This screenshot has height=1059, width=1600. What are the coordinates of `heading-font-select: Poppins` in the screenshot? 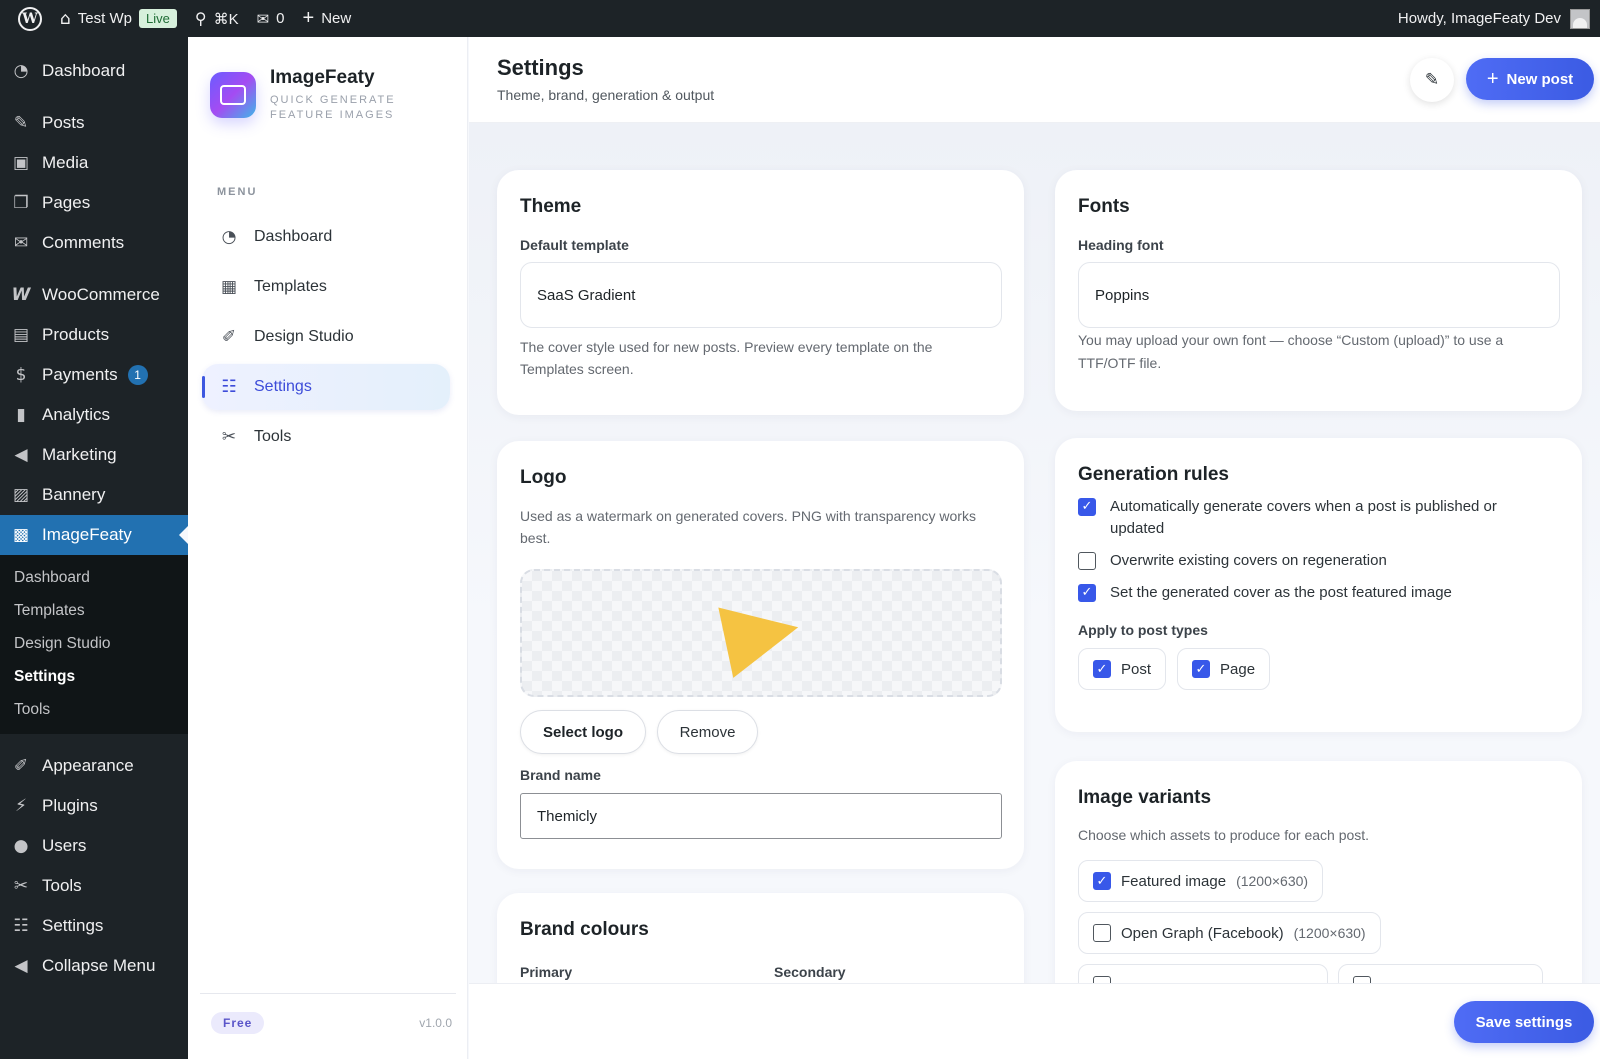 It's located at (1319, 295).